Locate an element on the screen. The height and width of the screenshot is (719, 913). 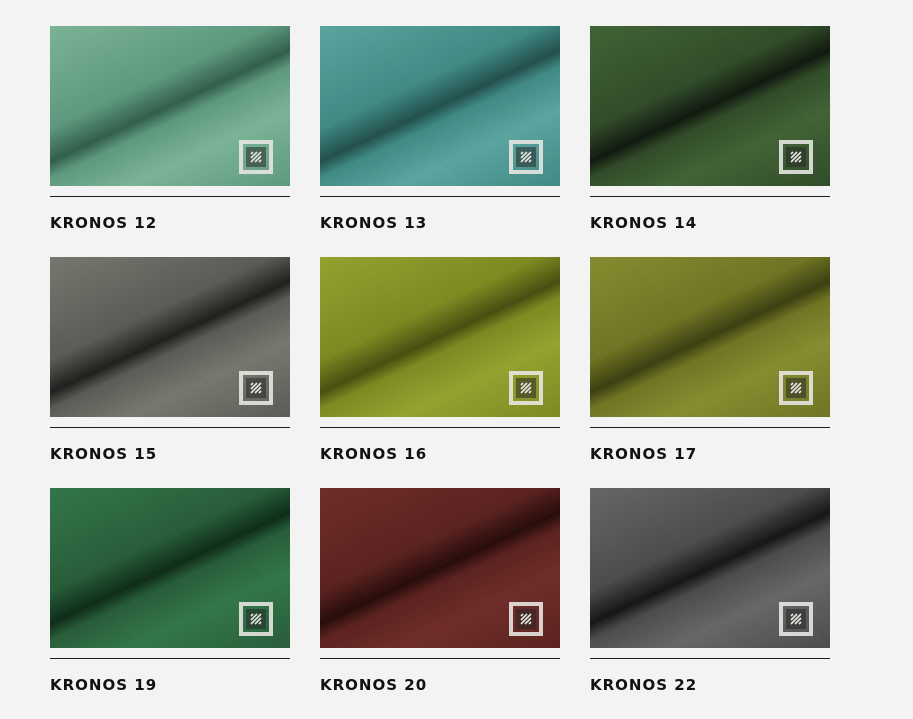
fabric-card: KRONOS 14 is located at coordinates (710, 141).